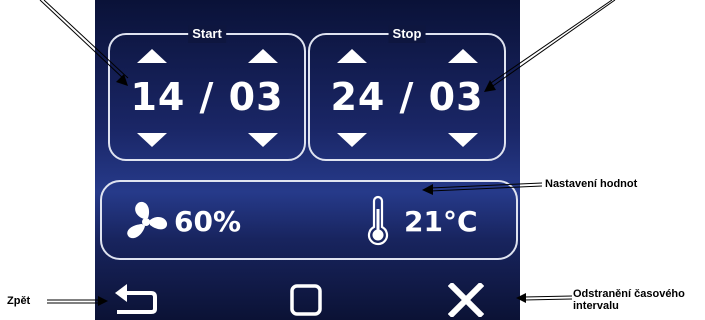  I want to click on annotation-back: Zpět, so click(19, 301).